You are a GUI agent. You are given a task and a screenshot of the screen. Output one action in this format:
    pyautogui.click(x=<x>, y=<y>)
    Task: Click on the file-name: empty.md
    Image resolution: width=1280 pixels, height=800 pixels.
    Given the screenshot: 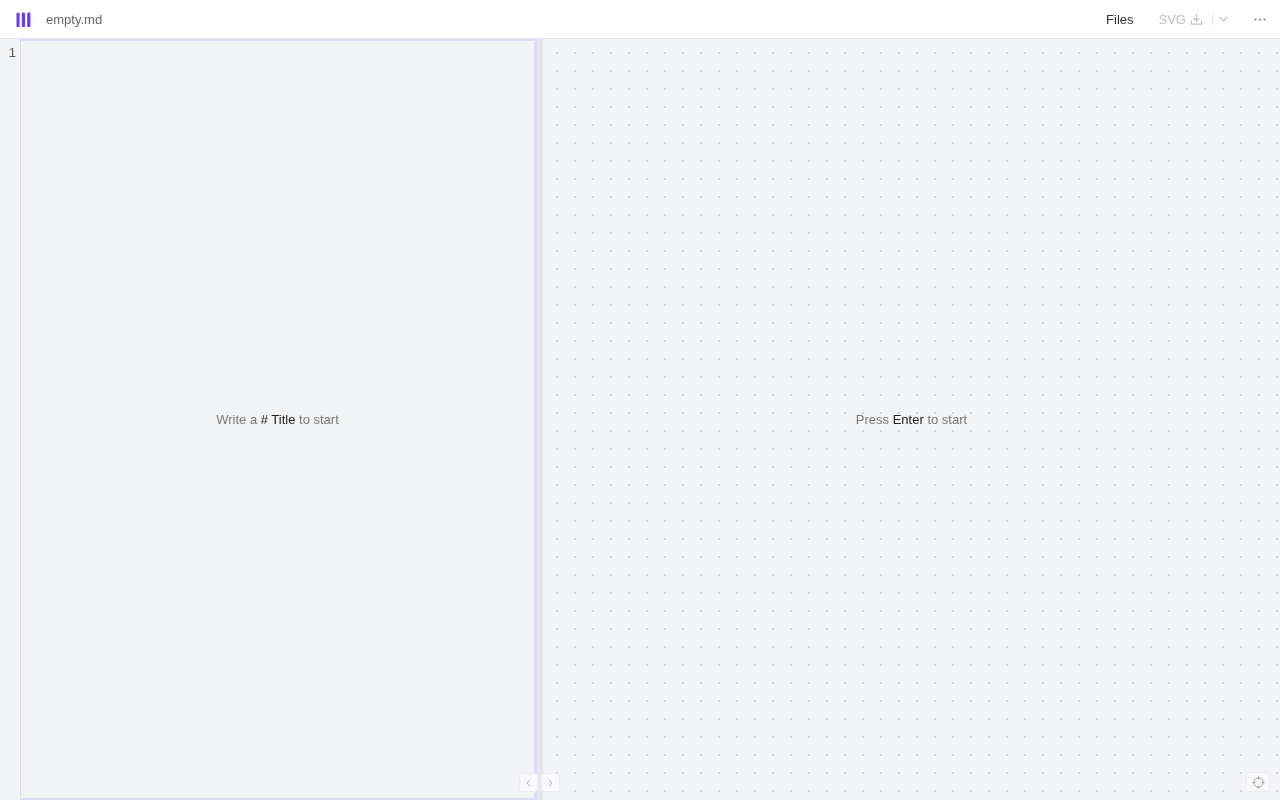 What is the action you would take?
    pyautogui.click(x=74, y=19)
    